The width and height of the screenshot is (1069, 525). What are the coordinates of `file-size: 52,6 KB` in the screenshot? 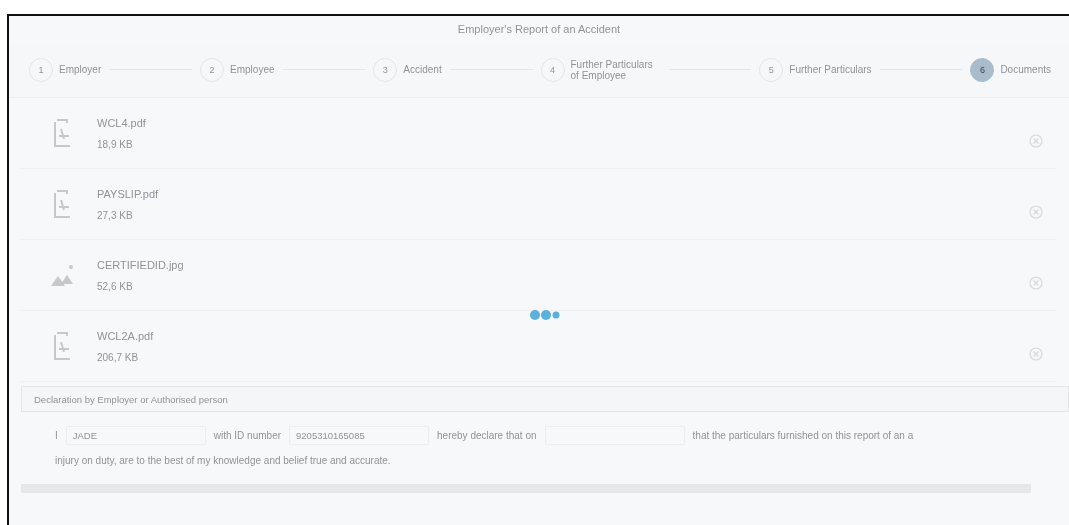 It's located at (115, 286).